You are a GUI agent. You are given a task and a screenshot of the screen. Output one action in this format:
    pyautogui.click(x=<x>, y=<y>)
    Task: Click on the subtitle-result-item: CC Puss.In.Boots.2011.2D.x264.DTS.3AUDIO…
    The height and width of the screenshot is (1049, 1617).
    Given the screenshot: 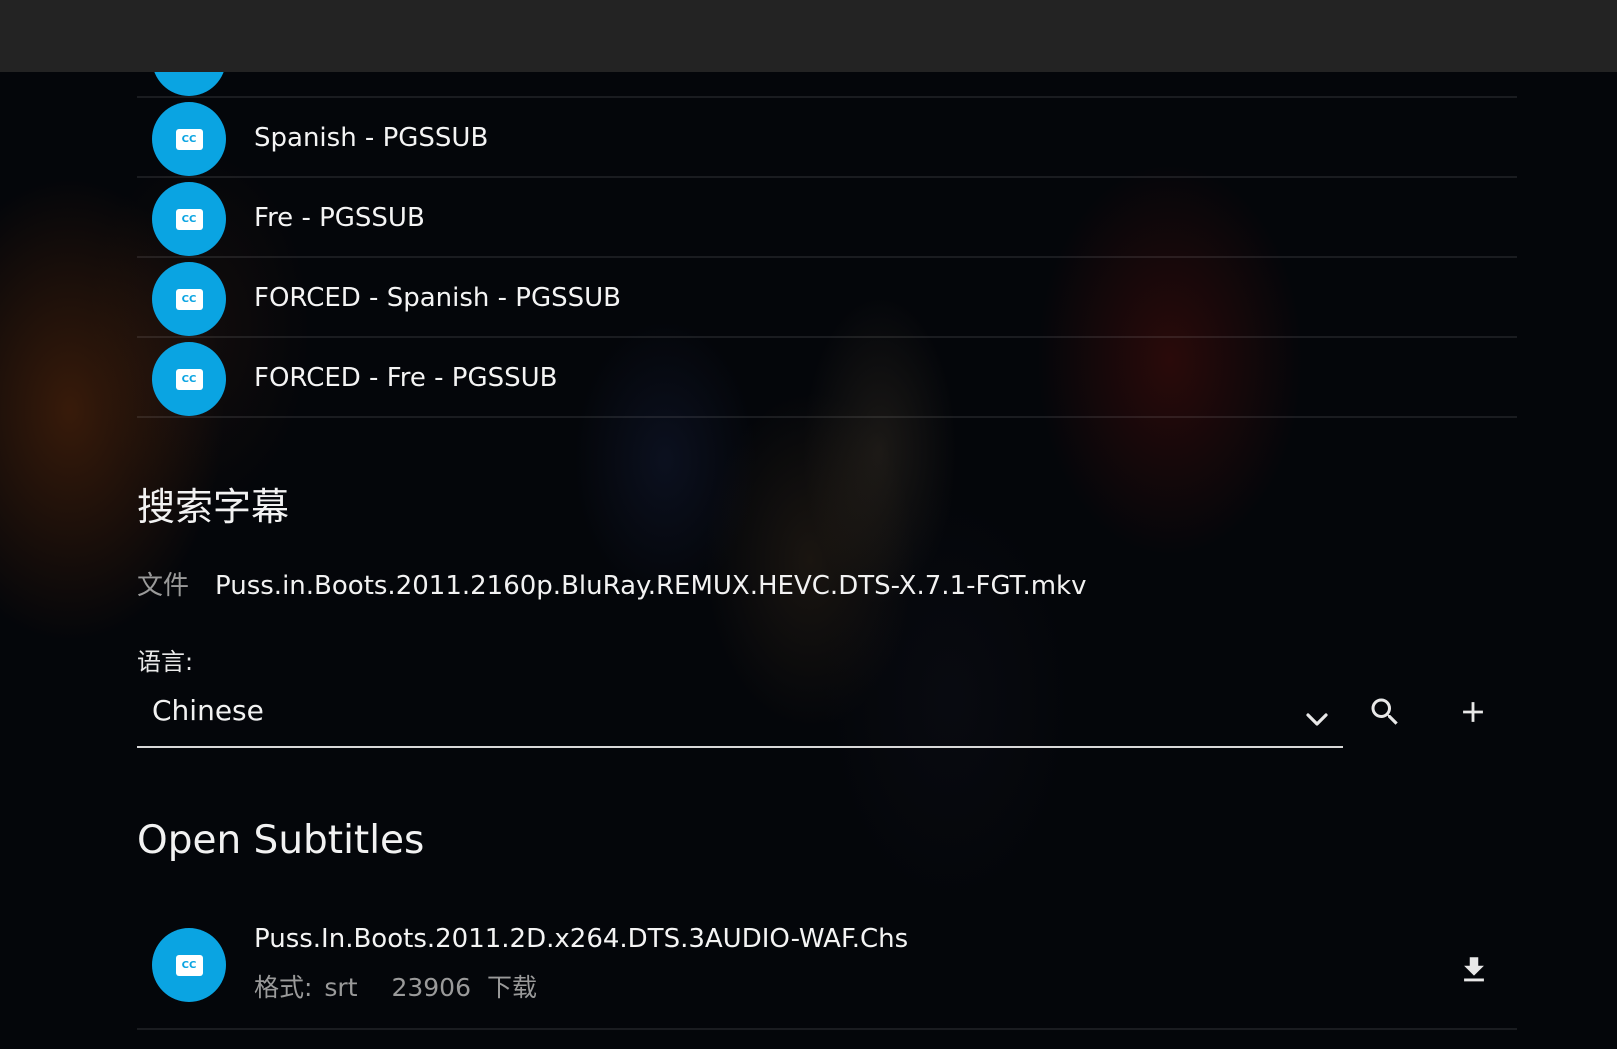 What is the action you would take?
    pyautogui.click(x=827, y=974)
    